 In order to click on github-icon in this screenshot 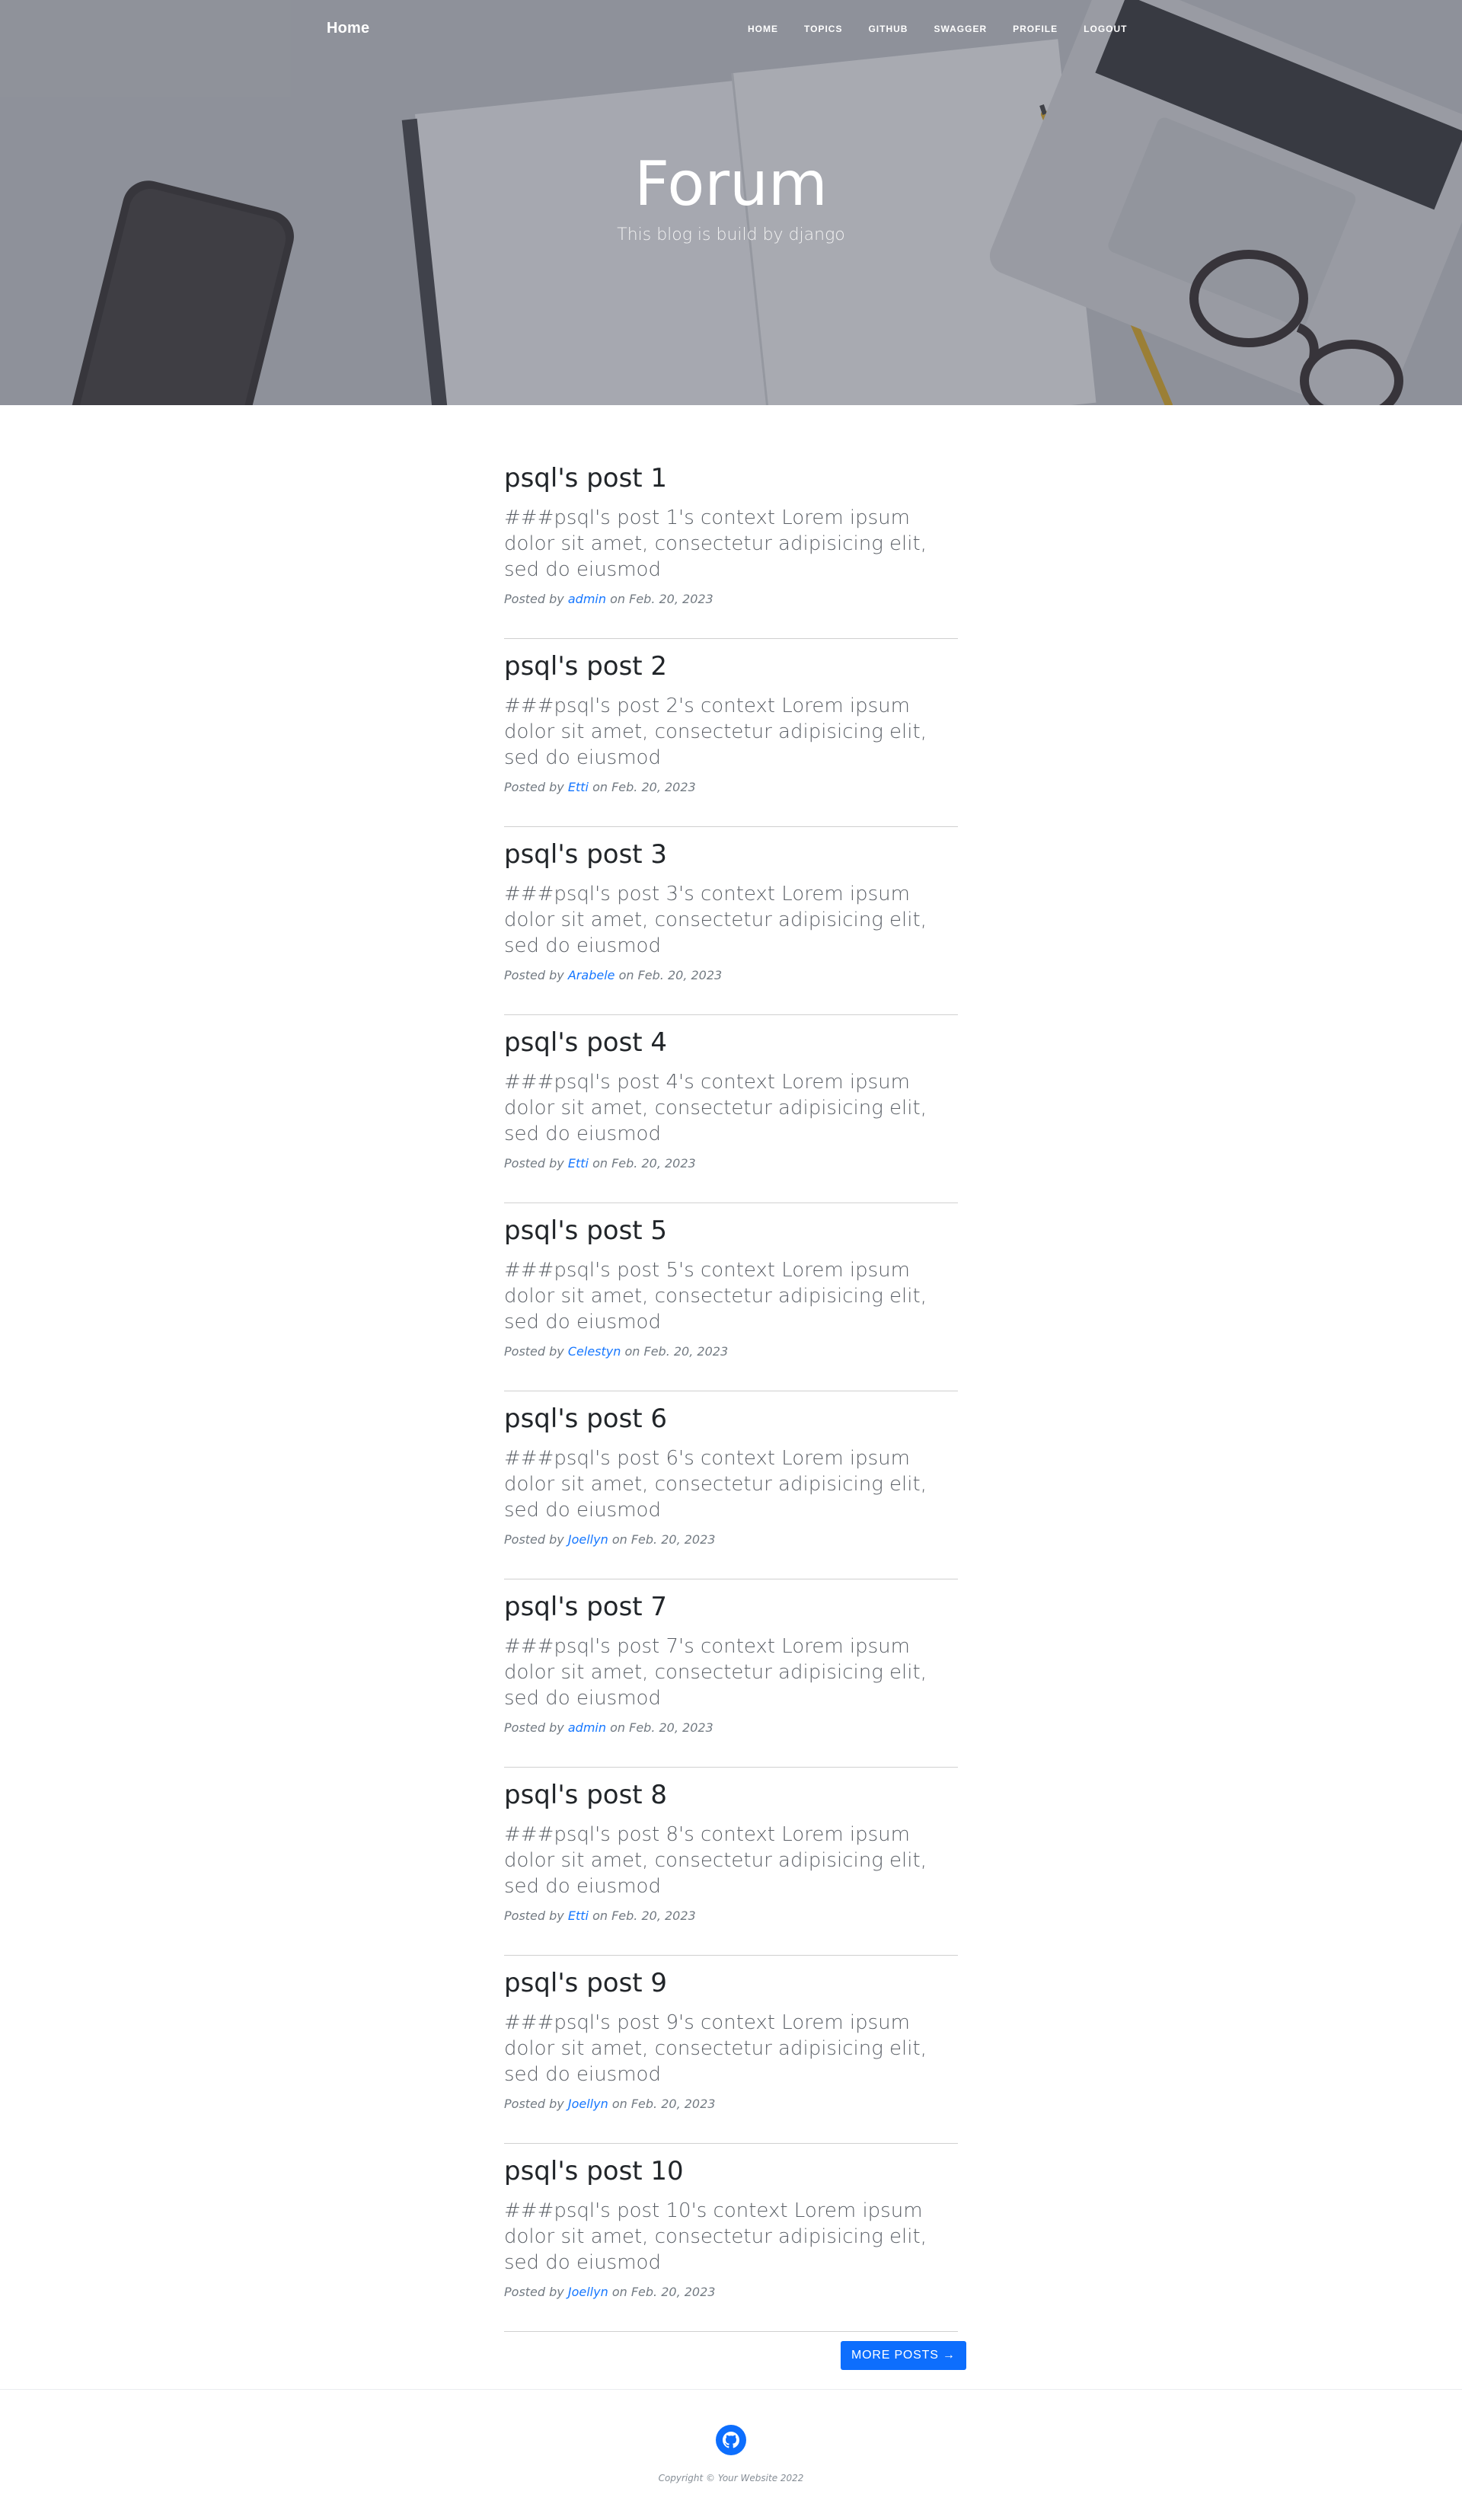, I will do `click(731, 2440)`.